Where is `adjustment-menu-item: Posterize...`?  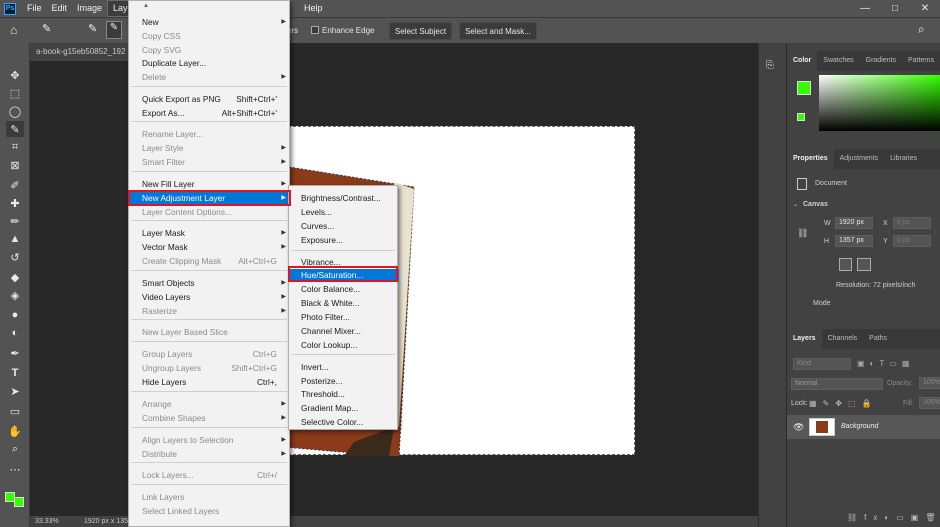
adjustment-menu-item: Posterize... is located at coordinates (344, 381).